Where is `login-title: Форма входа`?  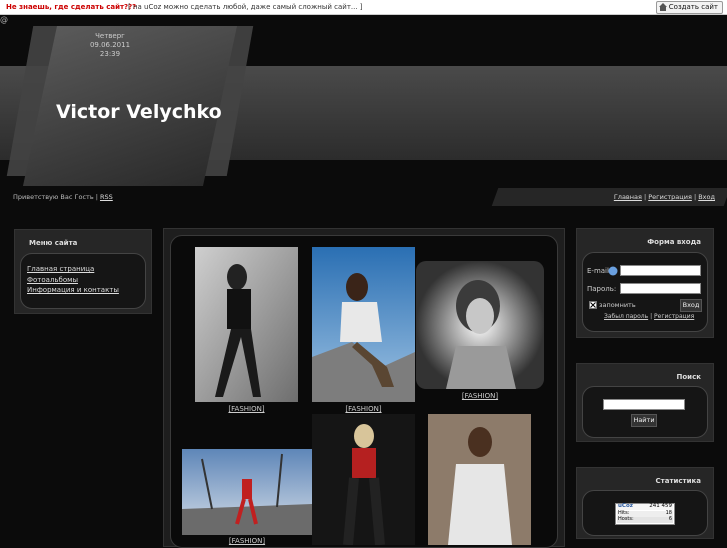 login-title: Форма входа is located at coordinates (674, 242).